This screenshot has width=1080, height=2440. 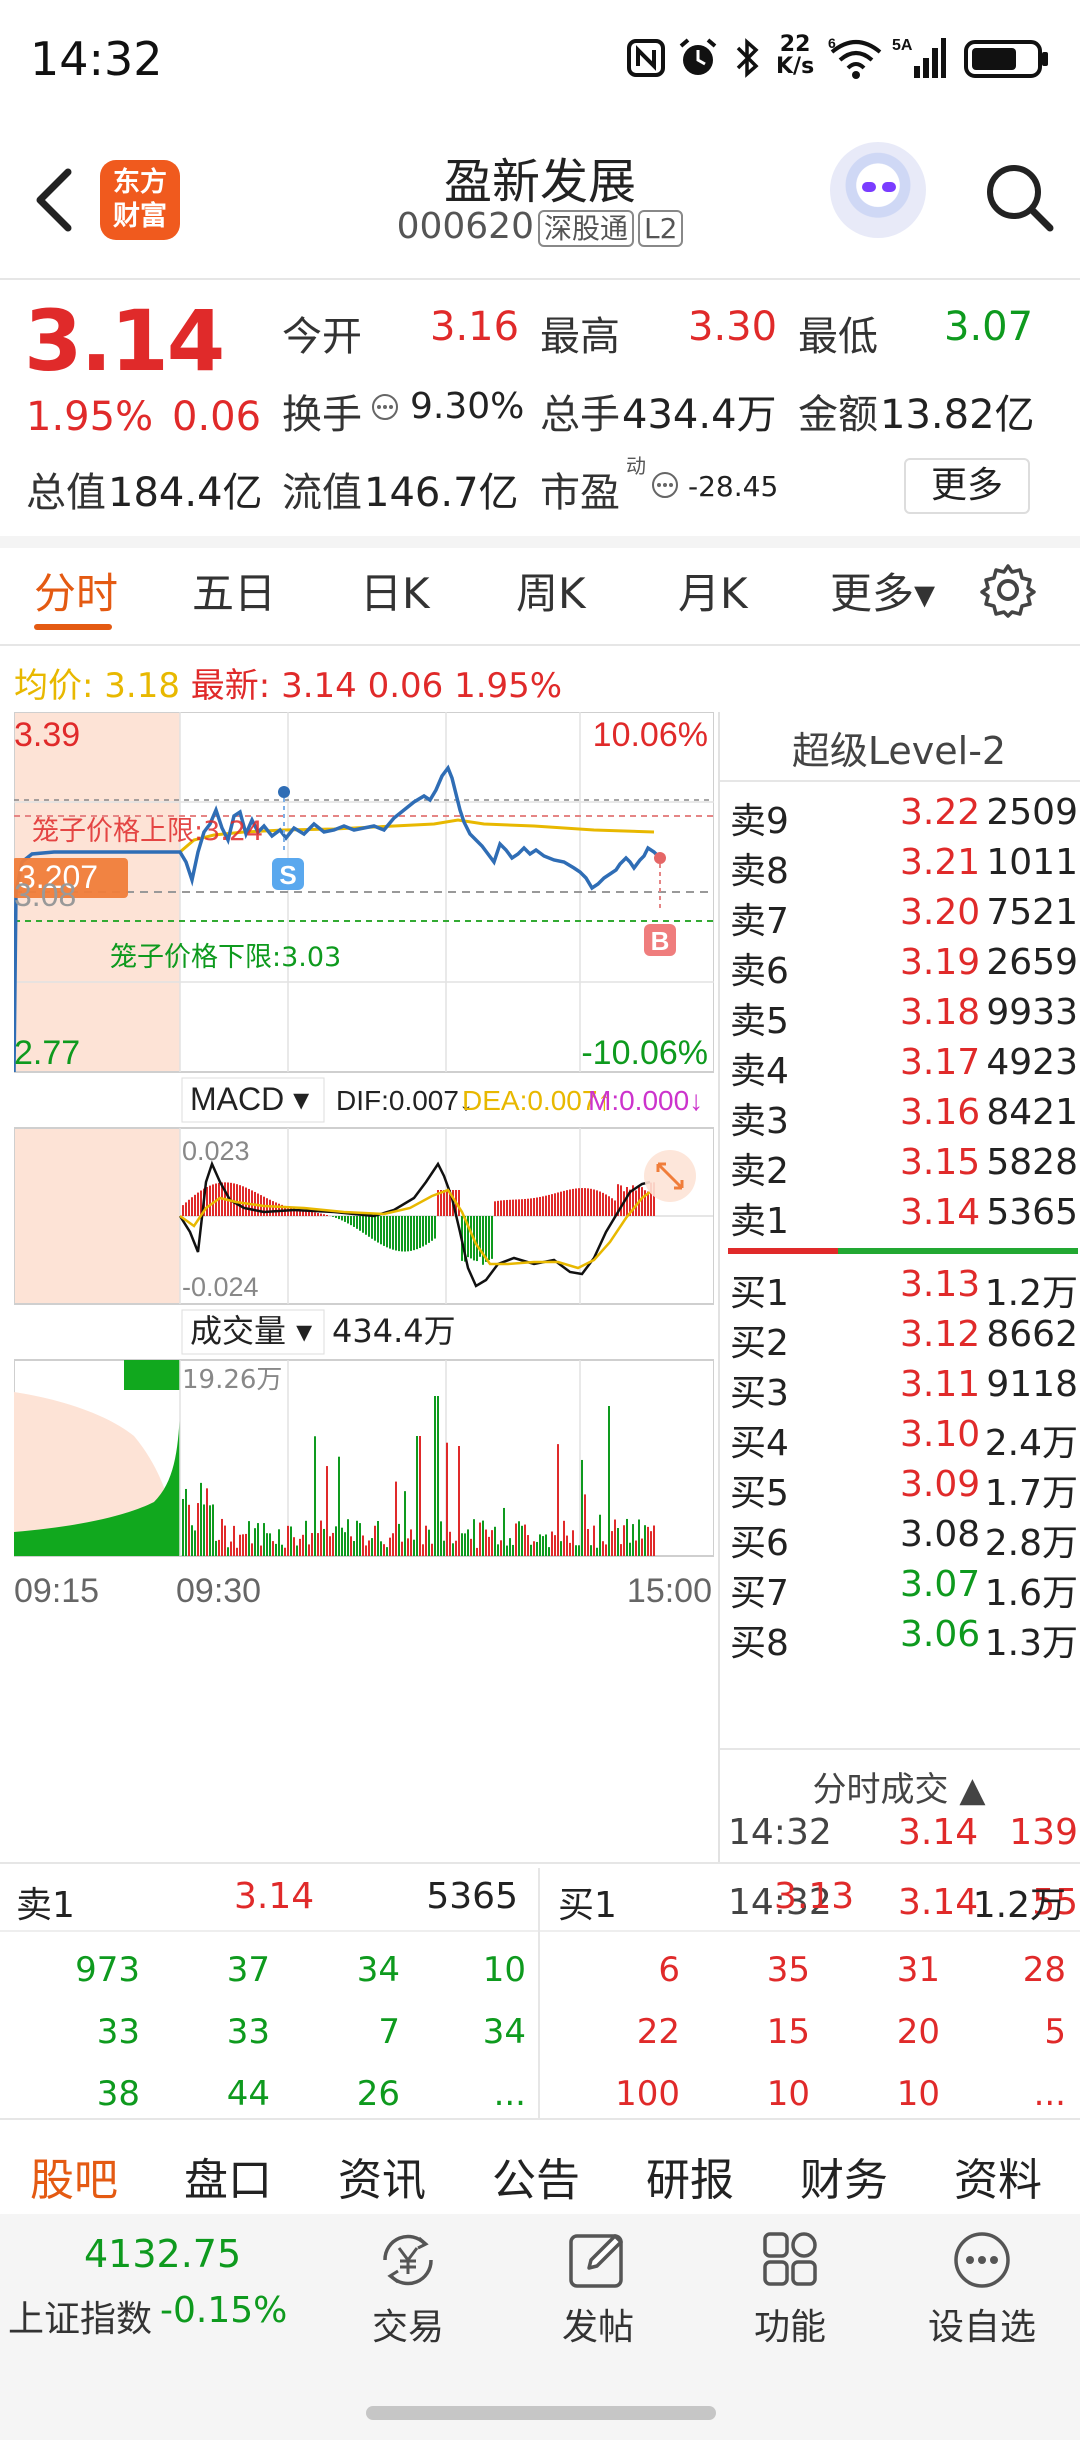 I want to click on logo-line-1: 东方, so click(x=140, y=182).